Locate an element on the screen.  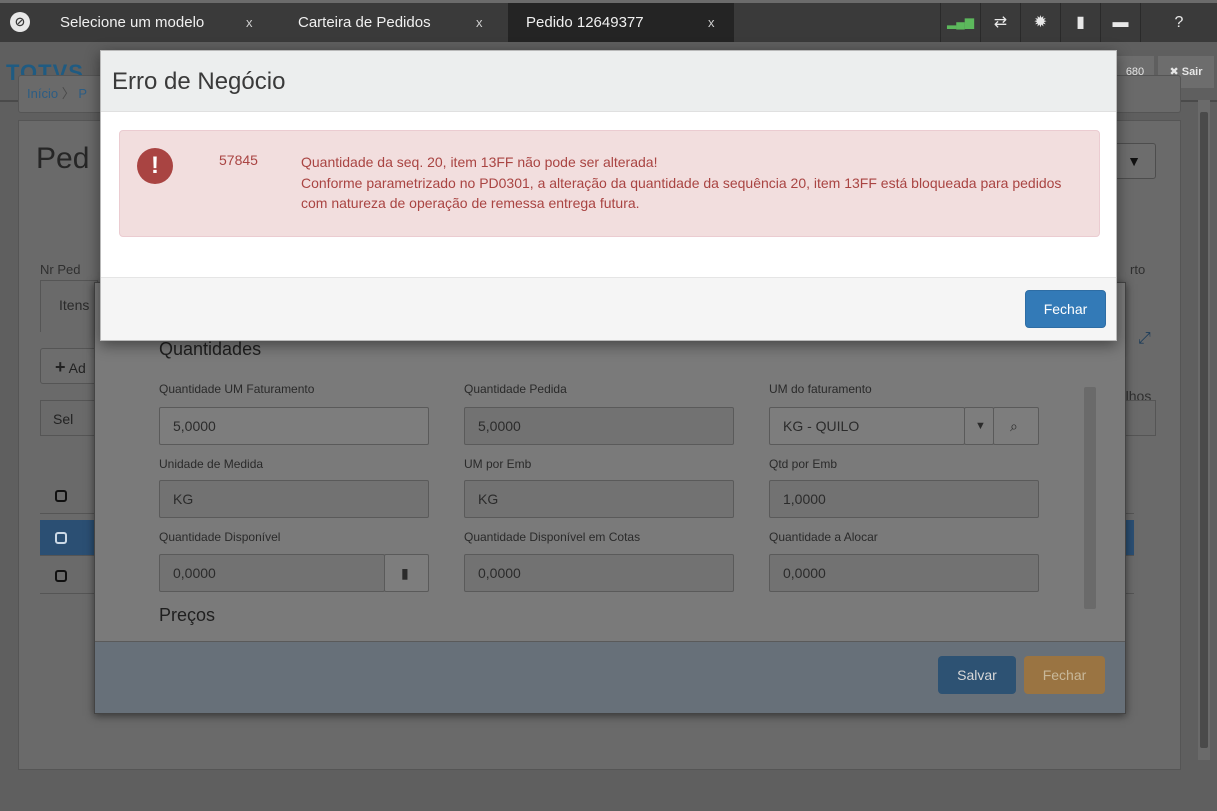
unit-field: KG is located at coordinates (294, 499).